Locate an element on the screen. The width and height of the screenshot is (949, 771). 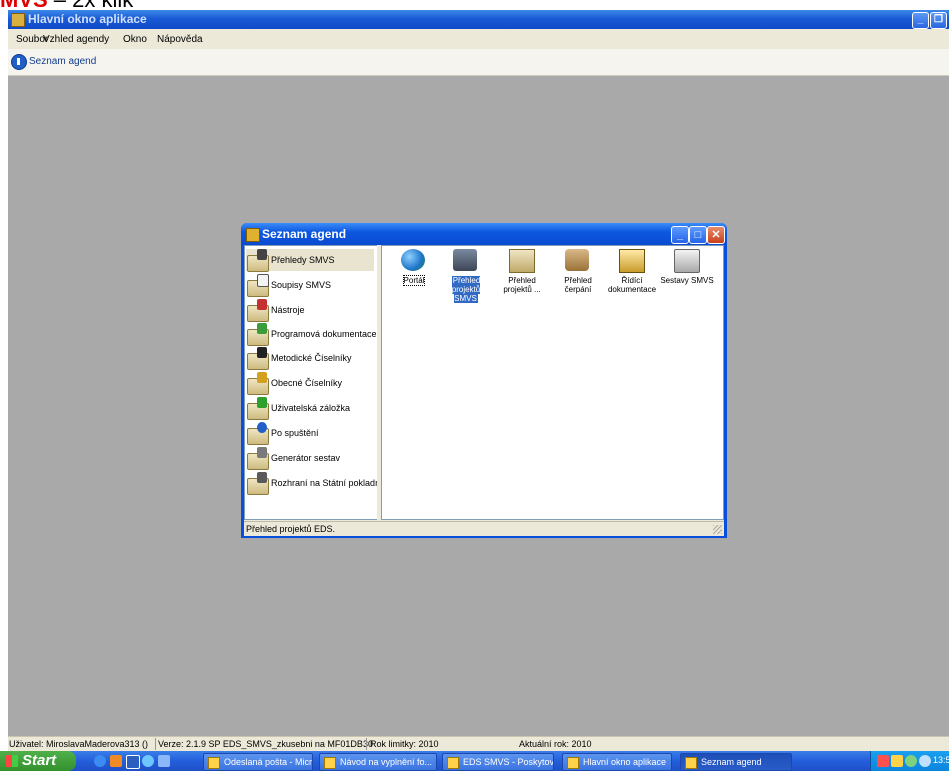
item-prehled-cerpani: Přehled čerpání is located at coordinates (578, 274).